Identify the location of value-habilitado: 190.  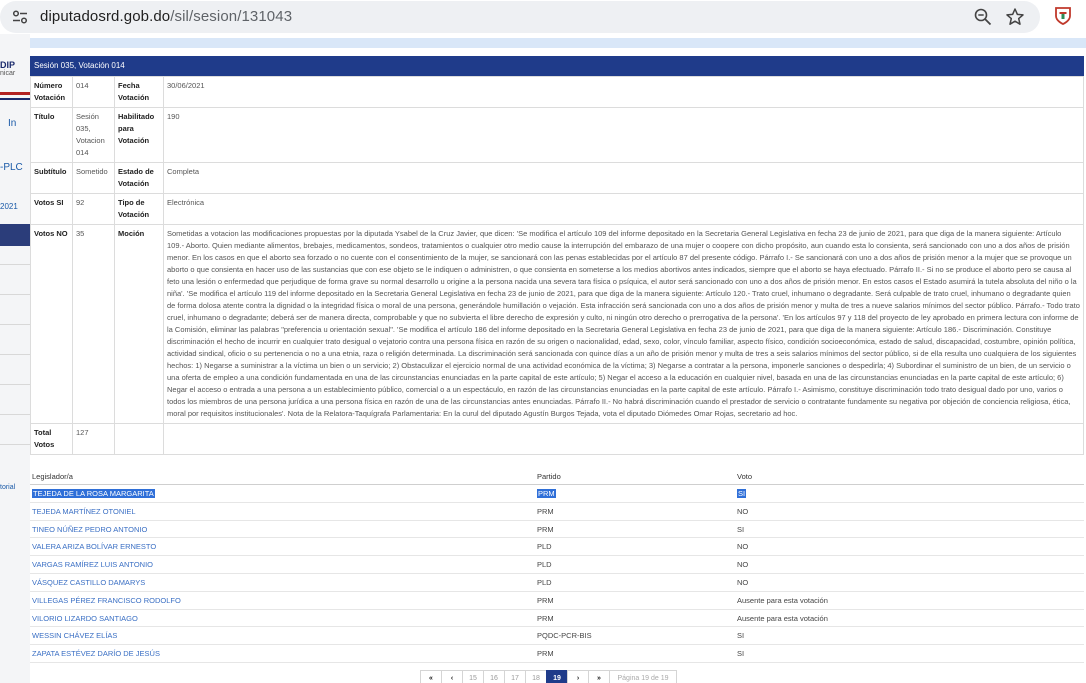
(623, 135).